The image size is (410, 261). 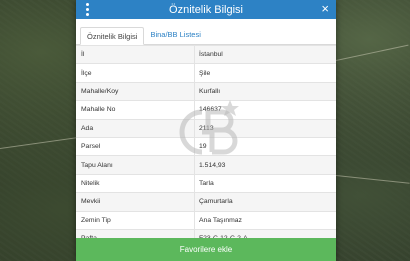 I want to click on property-value: 2113, so click(x=265, y=128).